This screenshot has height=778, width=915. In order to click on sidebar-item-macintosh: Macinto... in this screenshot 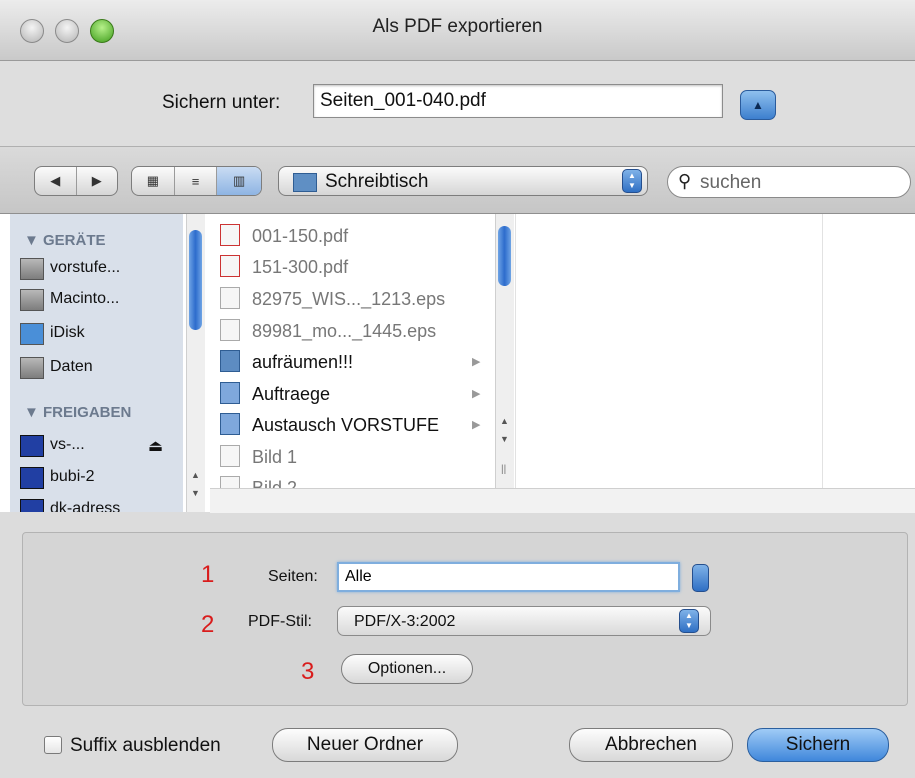, I will do `click(70, 300)`.